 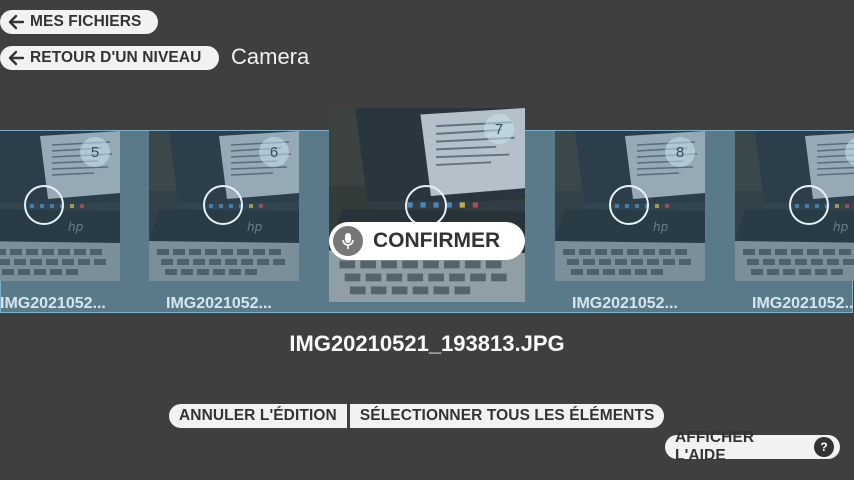 I want to click on my-files-button: MES FICHIERS, so click(x=79, y=22).